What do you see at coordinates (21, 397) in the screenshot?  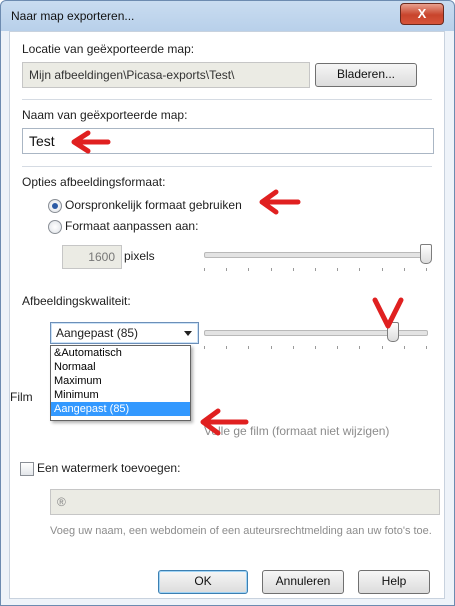 I see `film-label: Film` at bounding box center [21, 397].